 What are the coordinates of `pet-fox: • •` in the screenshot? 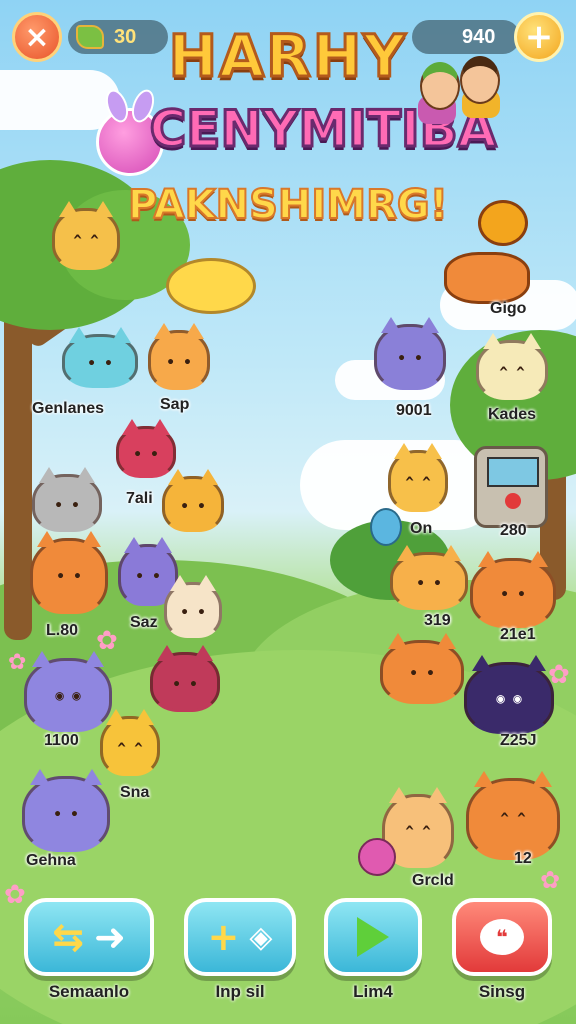 It's located at (422, 668).